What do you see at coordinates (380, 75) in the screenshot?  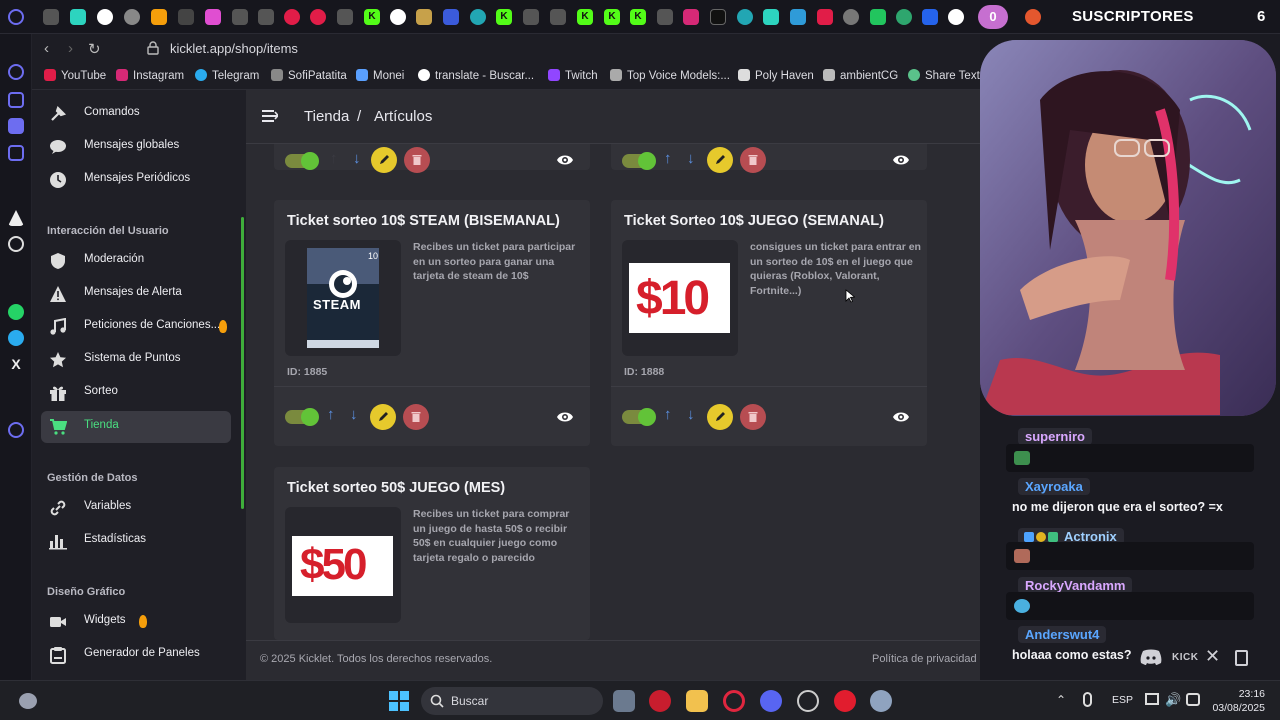 I see `bookmark-monei: Monei` at bounding box center [380, 75].